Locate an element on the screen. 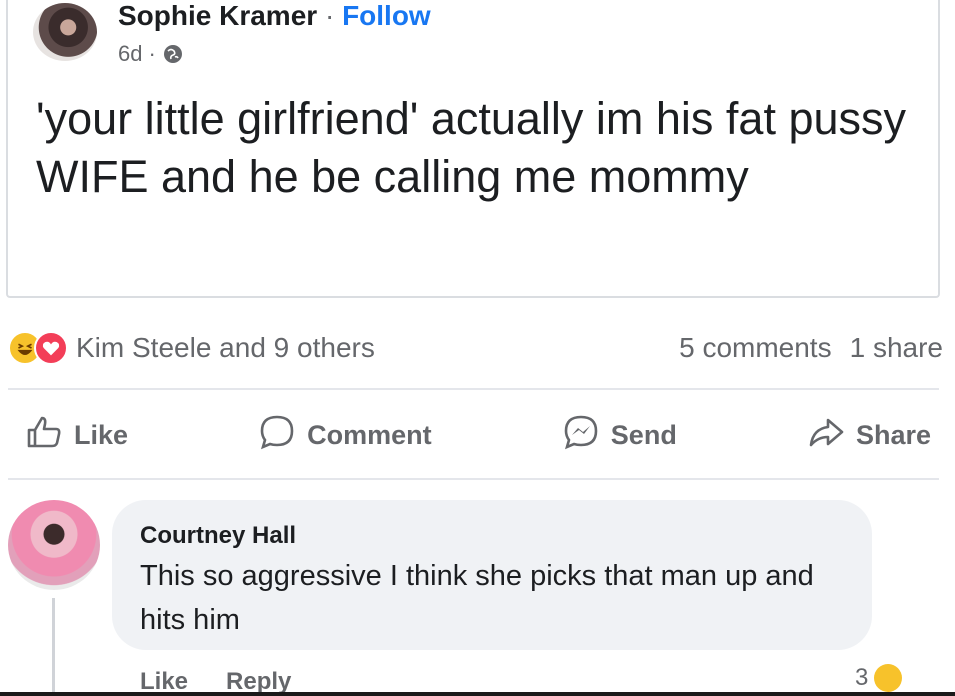  haha-icon is located at coordinates (888, 678).